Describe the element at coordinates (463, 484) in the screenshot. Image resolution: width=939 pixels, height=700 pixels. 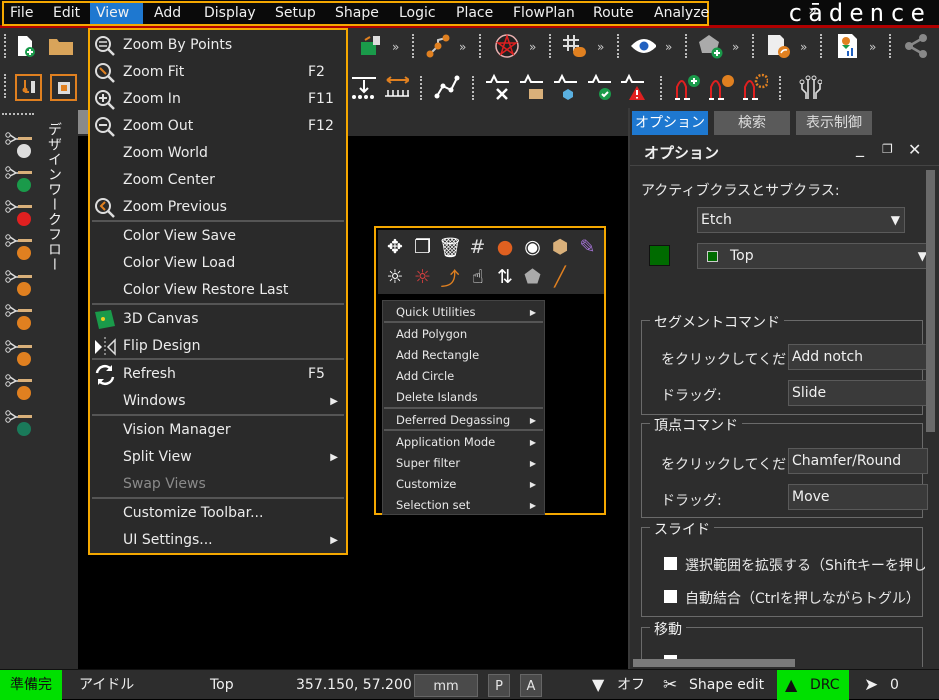
I see `popup-item-customize: Customize ▶` at that location.